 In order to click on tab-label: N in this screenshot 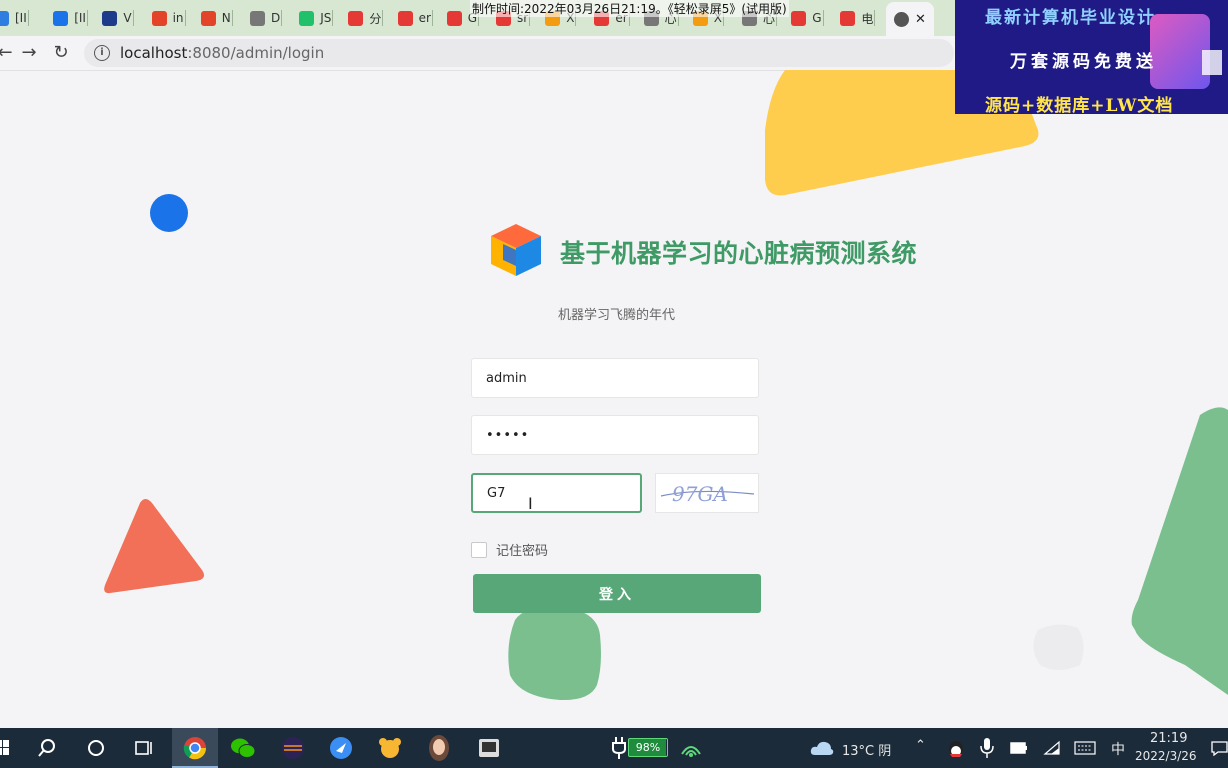, I will do `click(226, 18)`.